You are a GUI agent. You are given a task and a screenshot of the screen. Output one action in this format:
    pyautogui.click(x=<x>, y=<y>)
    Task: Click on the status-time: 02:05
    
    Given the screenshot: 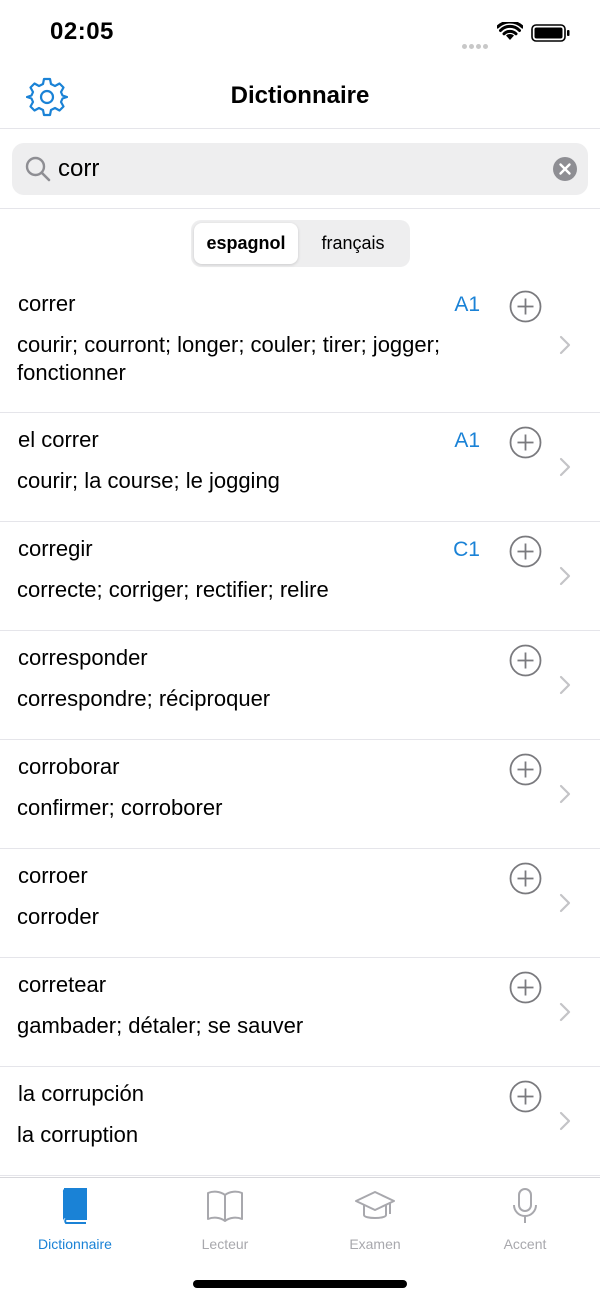 What is the action you would take?
    pyautogui.click(x=82, y=31)
    